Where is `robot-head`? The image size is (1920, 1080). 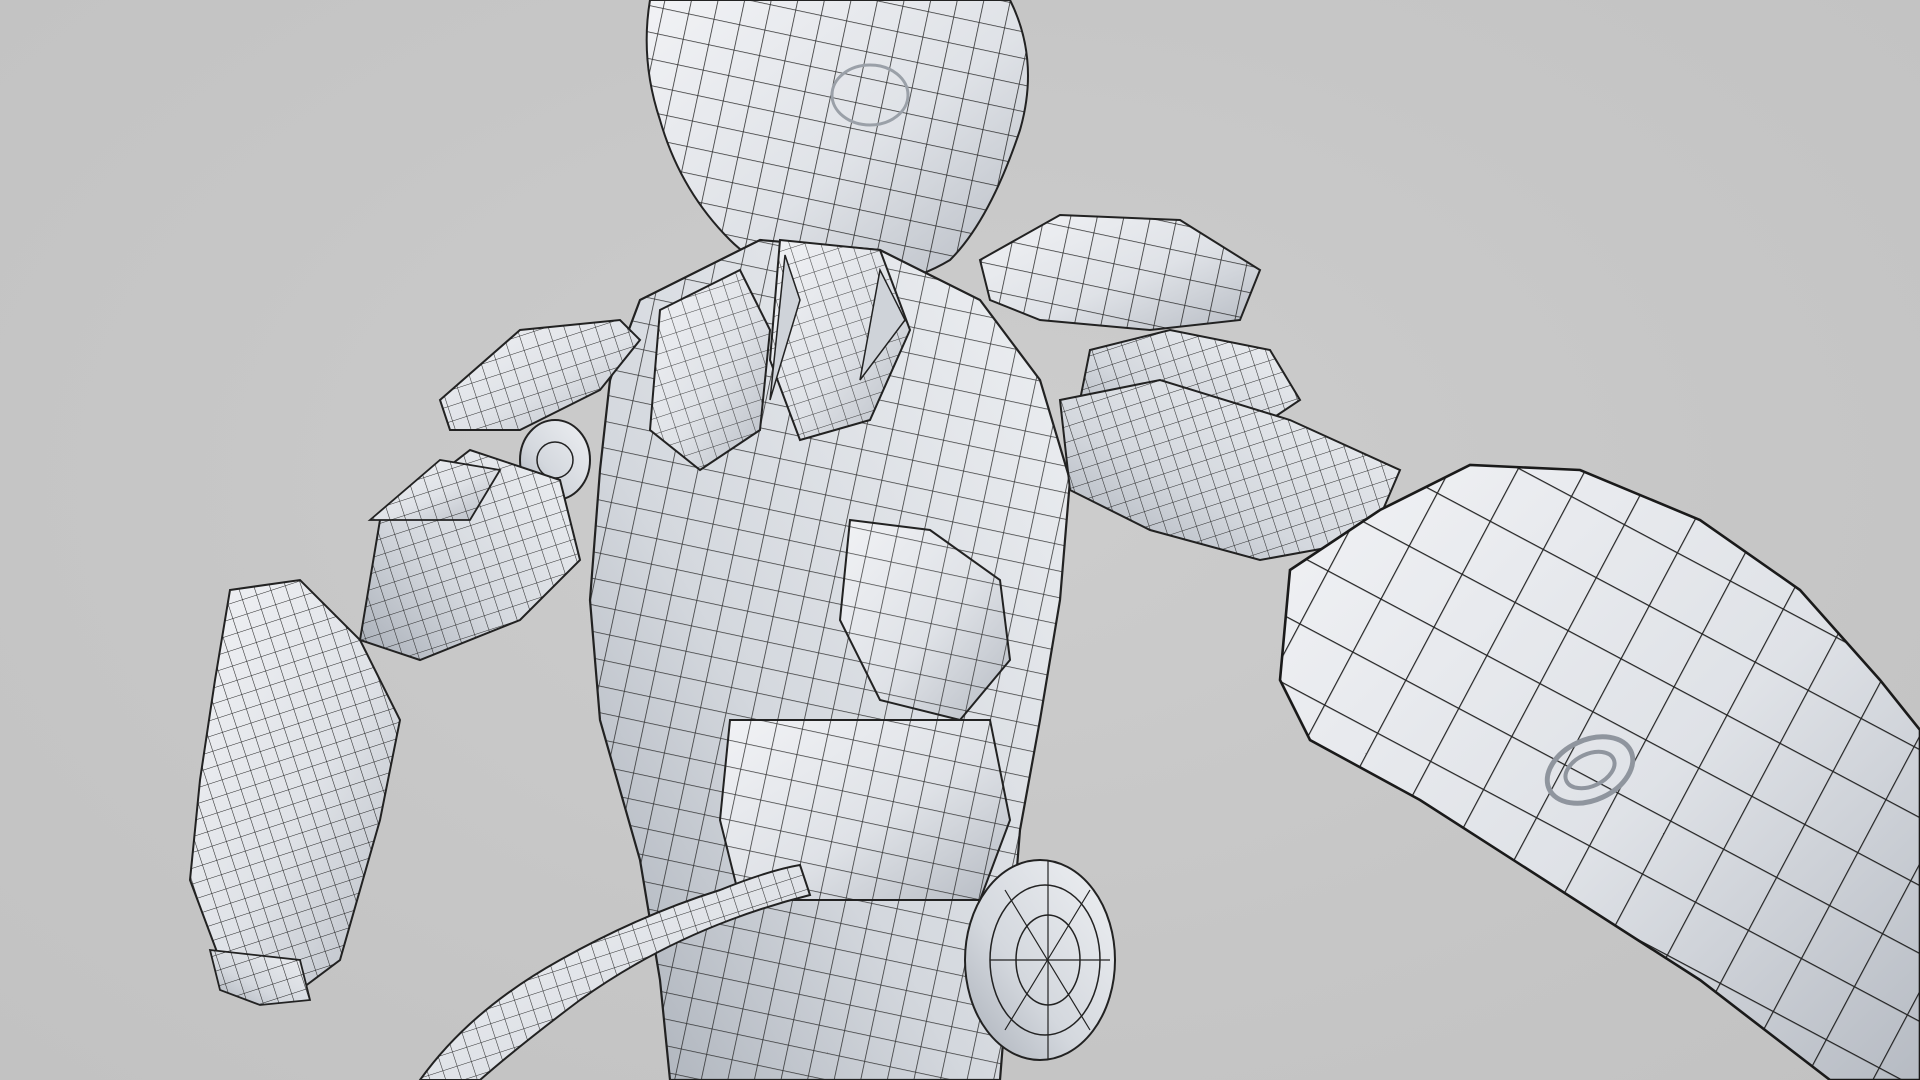 robot-head is located at coordinates (837, 143).